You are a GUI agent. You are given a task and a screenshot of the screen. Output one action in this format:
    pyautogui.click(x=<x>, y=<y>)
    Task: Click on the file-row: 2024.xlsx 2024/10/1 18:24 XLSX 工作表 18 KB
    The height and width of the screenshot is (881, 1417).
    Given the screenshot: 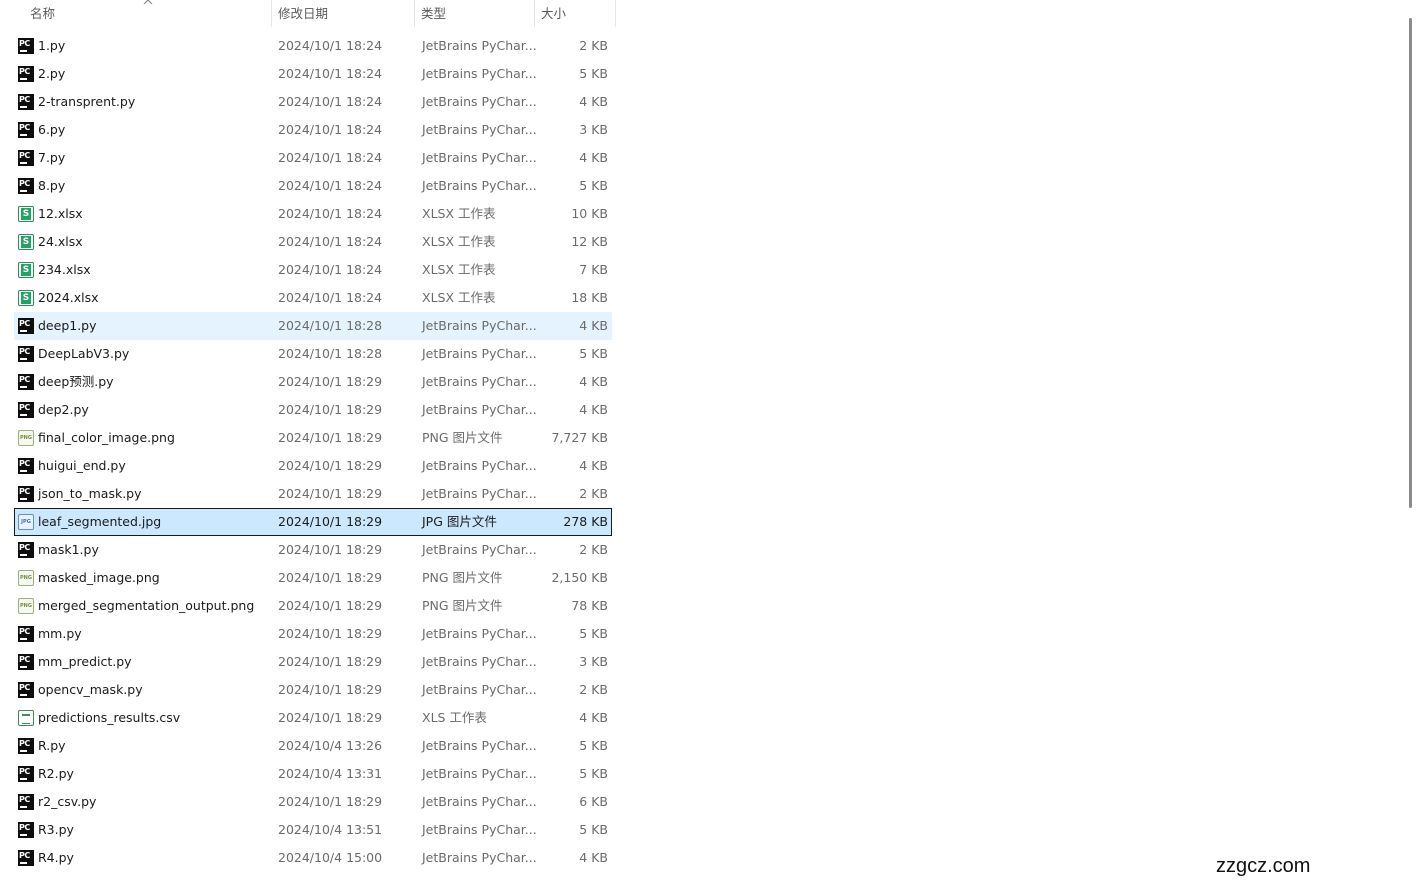 What is the action you would take?
    pyautogui.click(x=313, y=298)
    